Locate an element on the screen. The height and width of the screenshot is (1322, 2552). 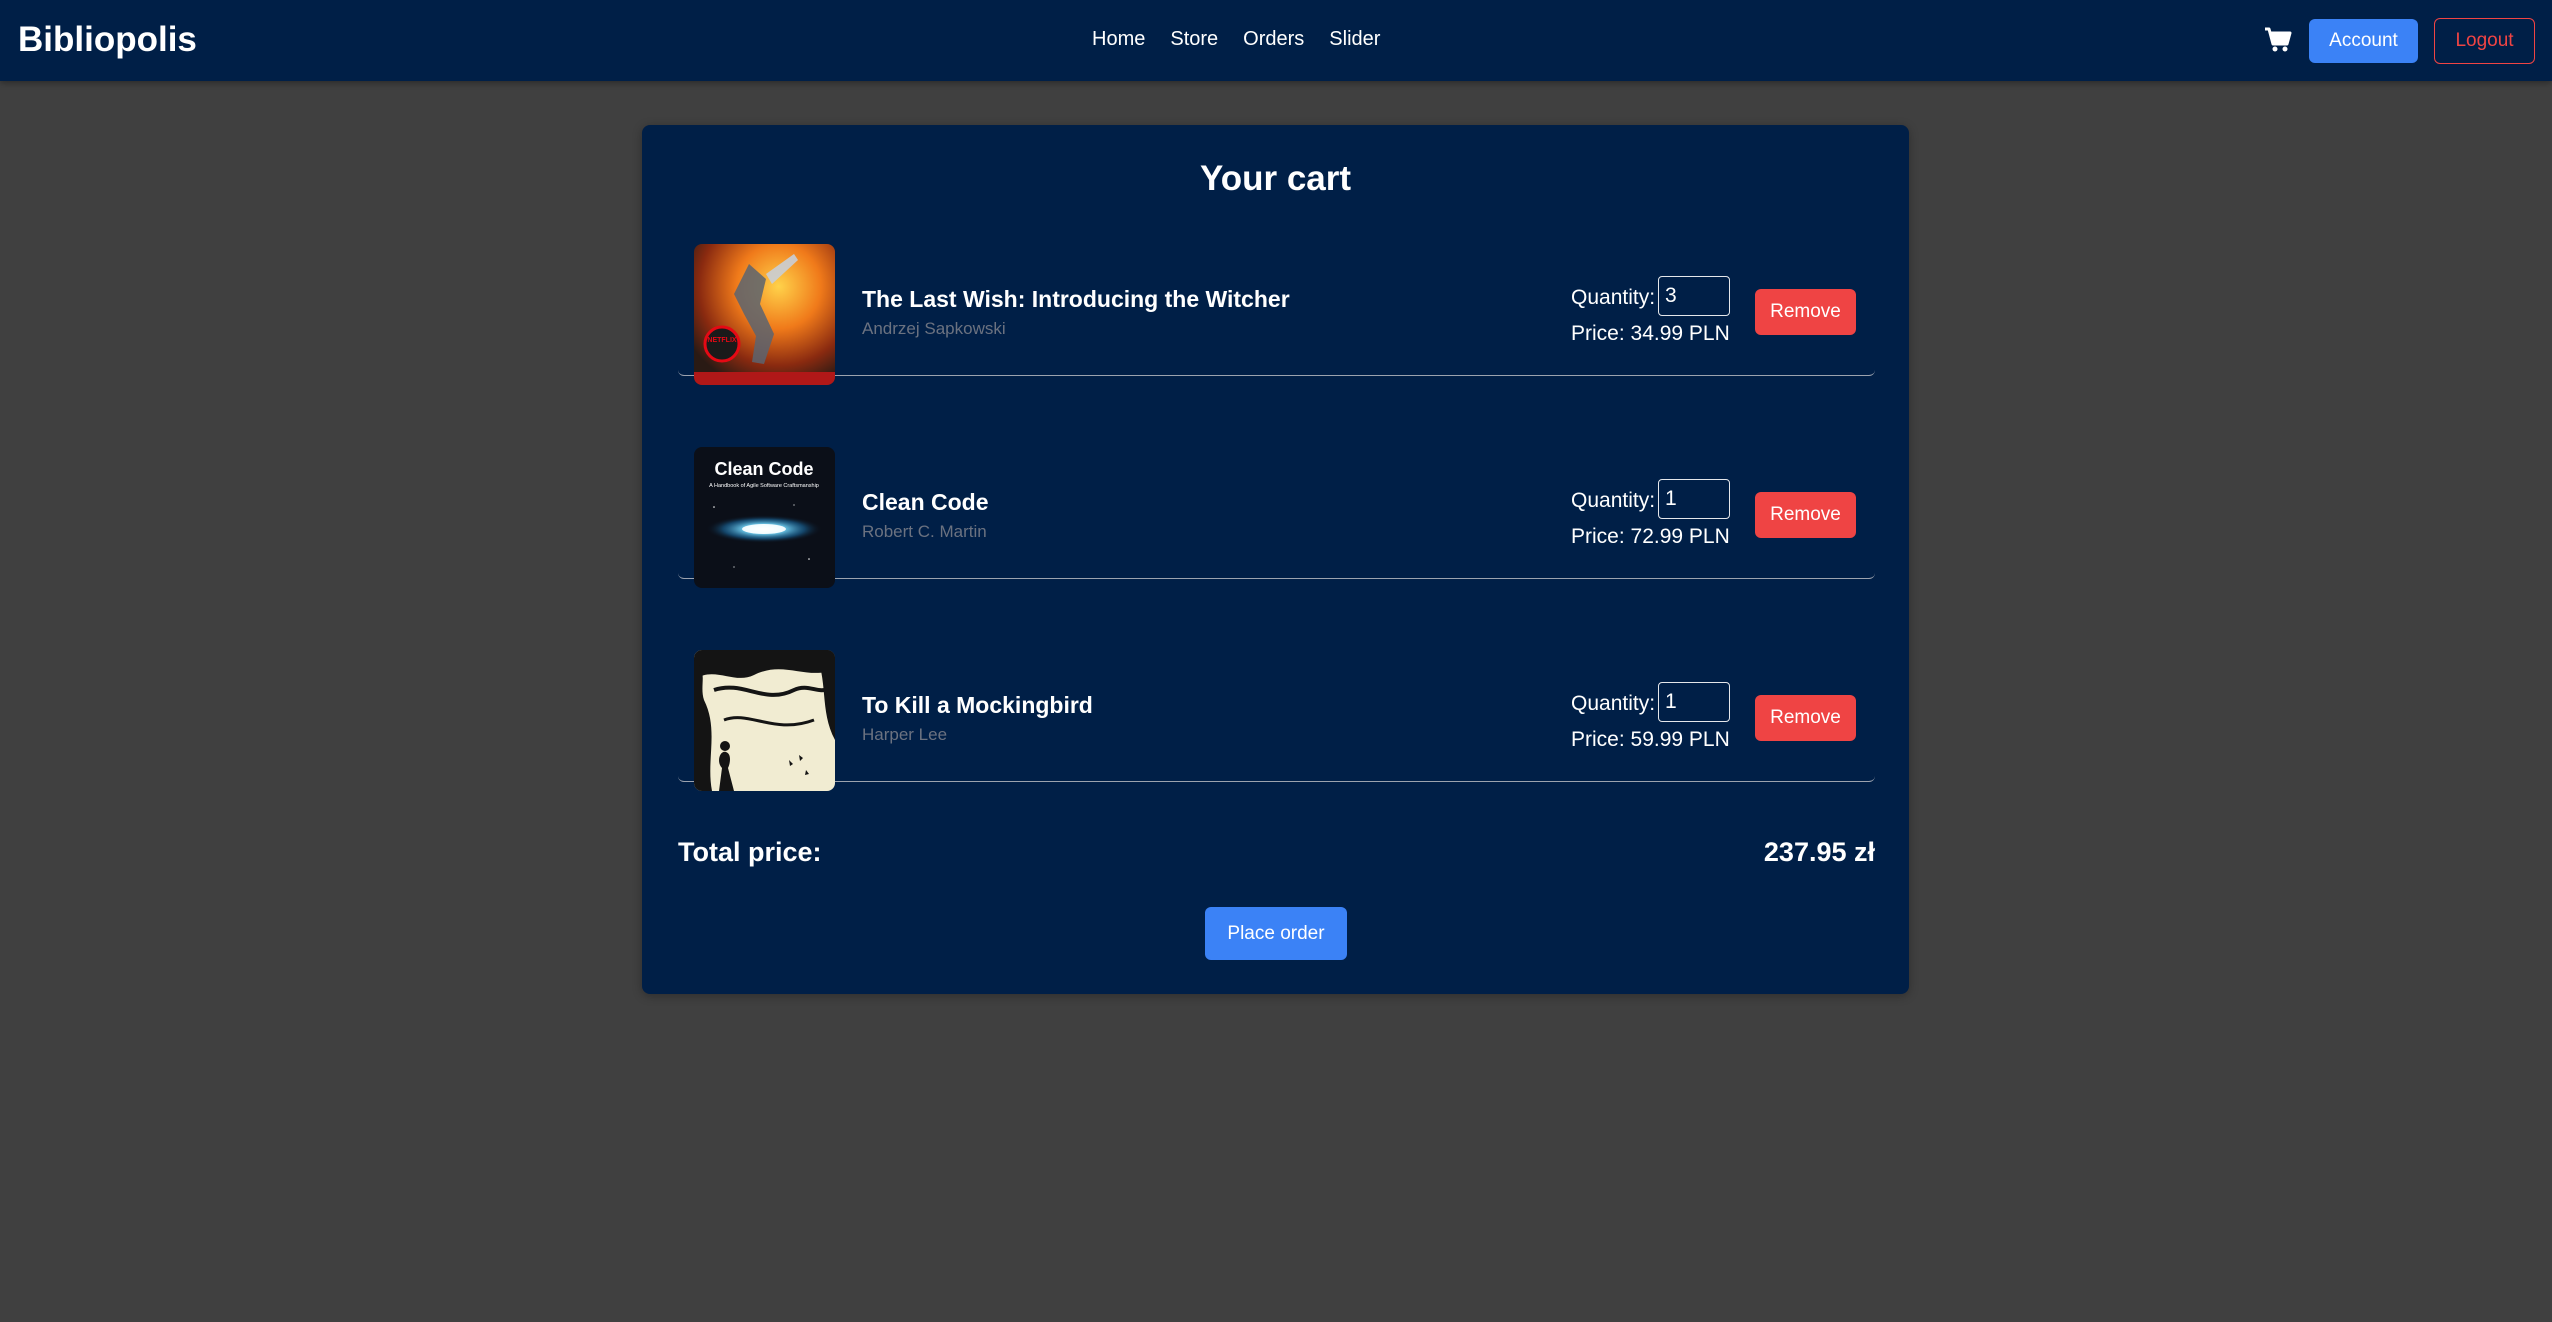
book-cover-image is located at coordinates (764, 720).